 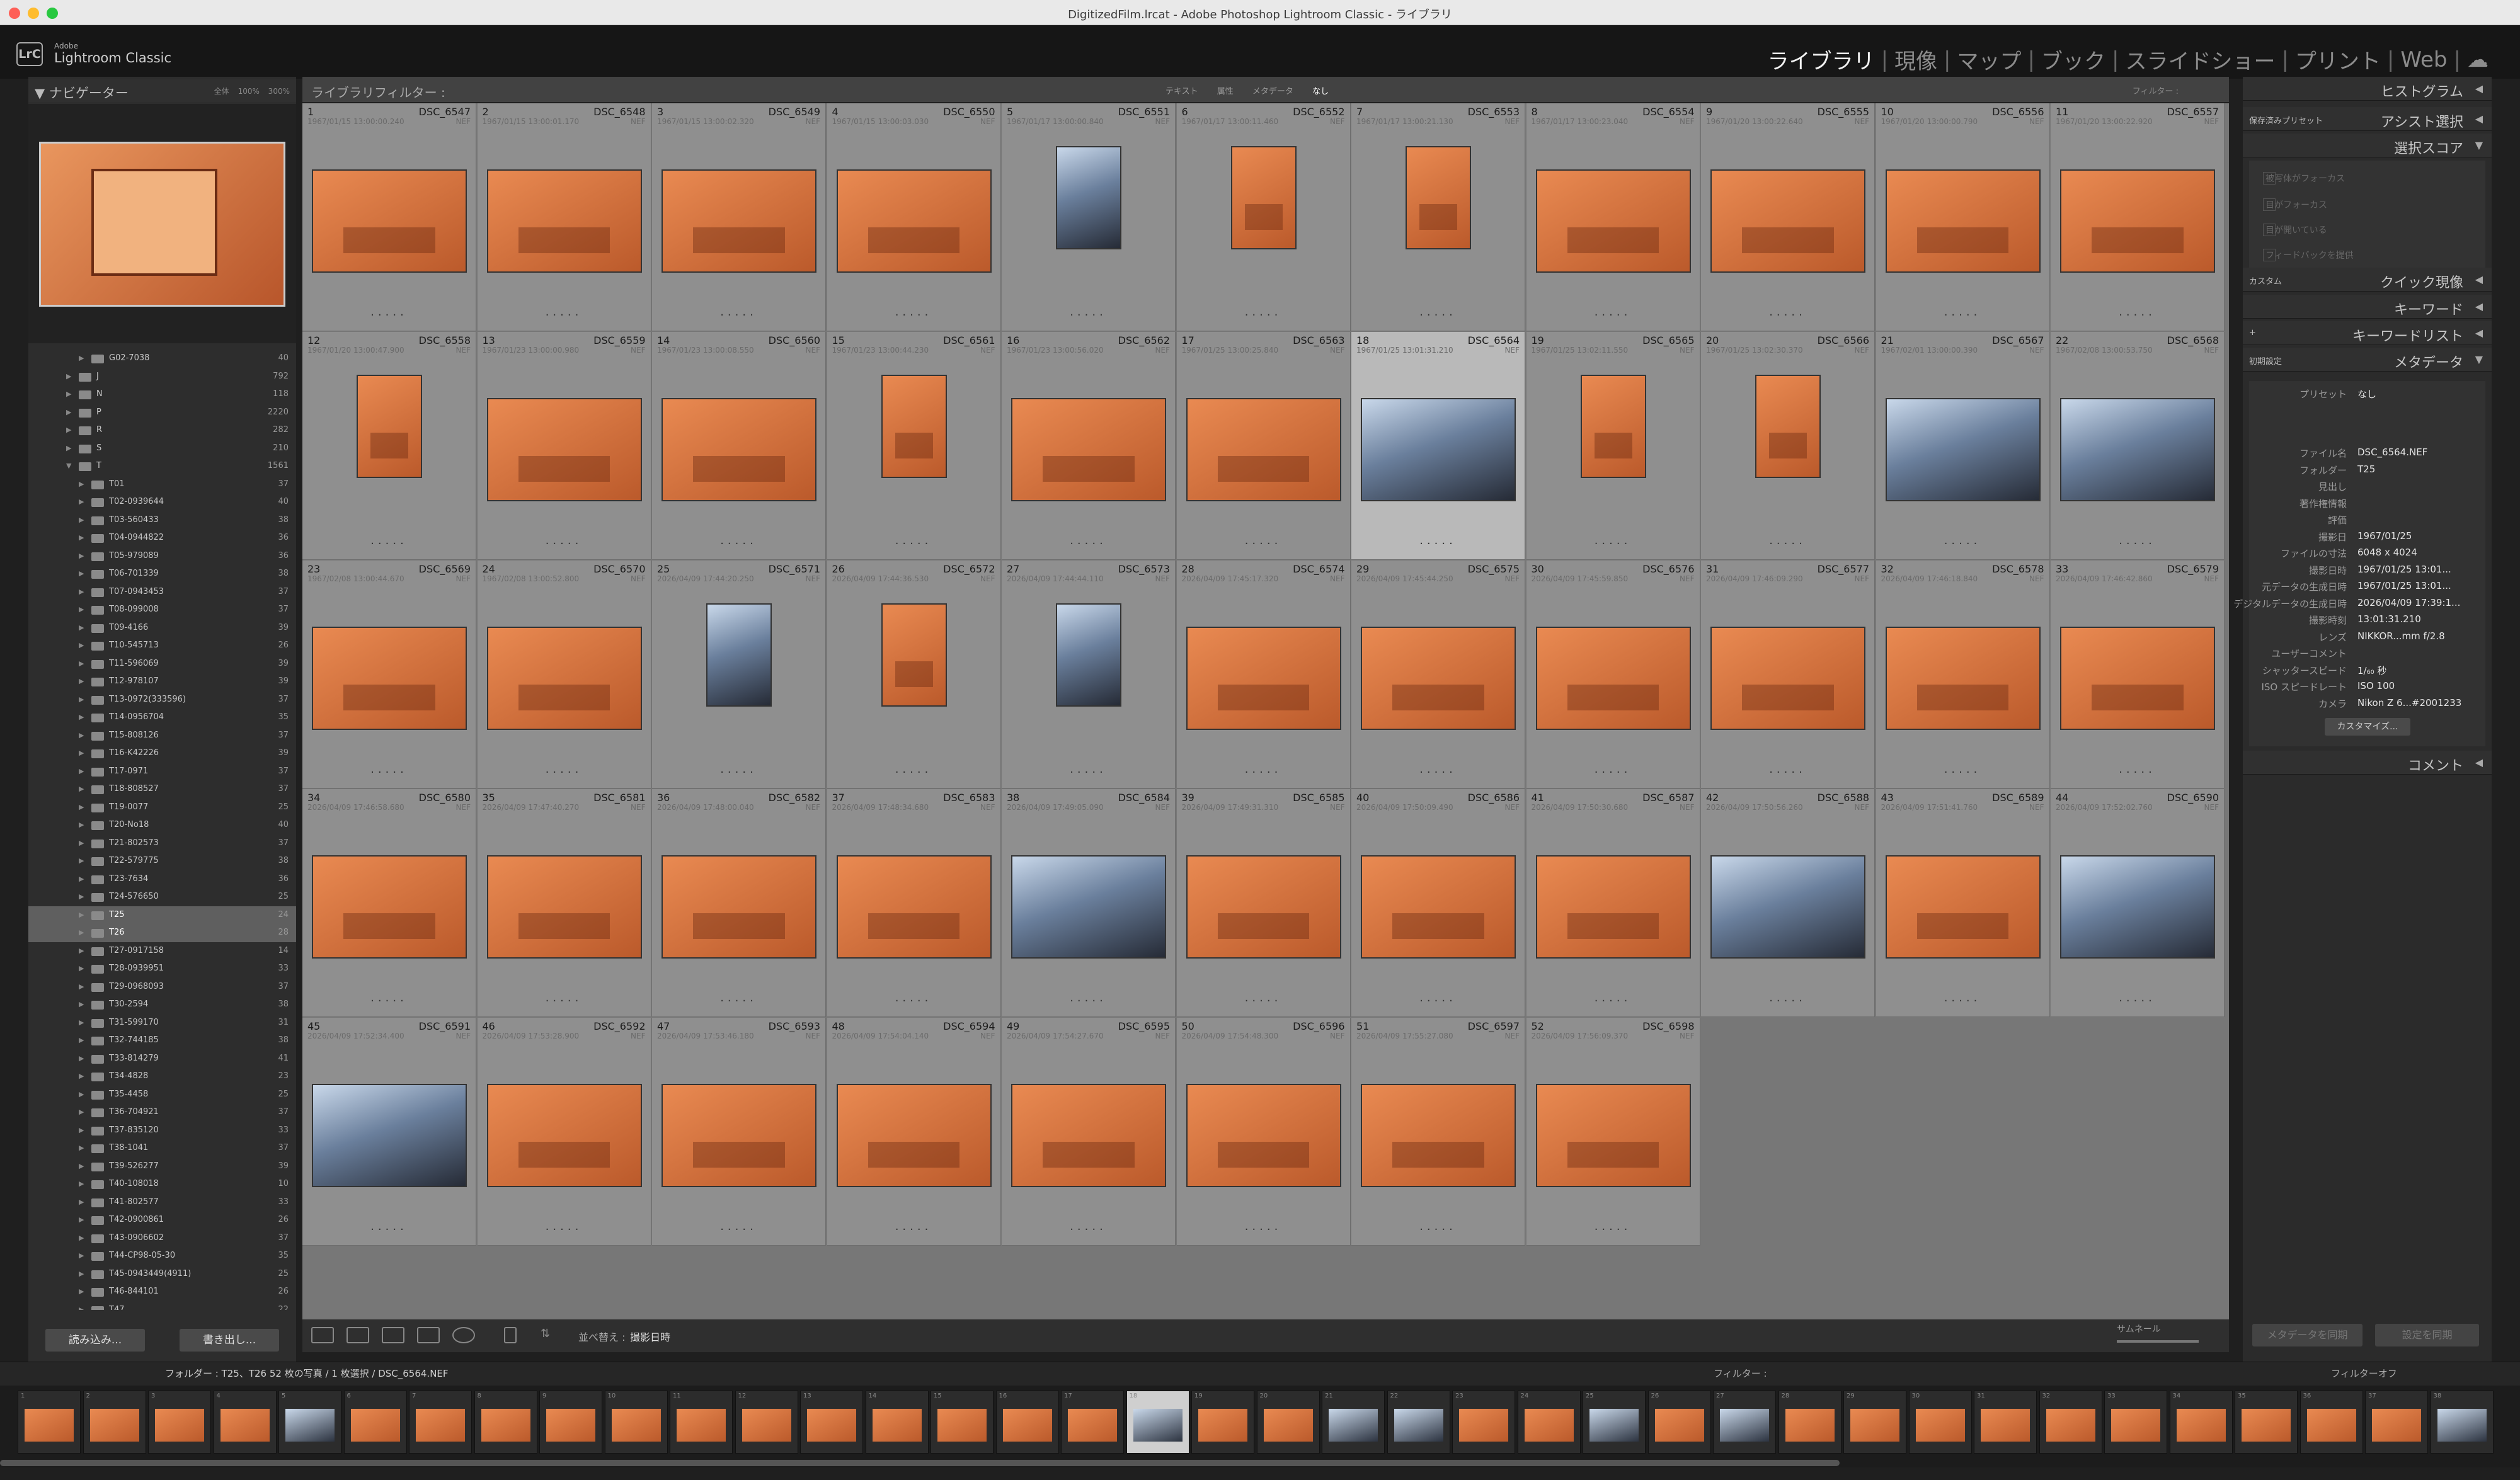 What do you see at coordinates (162, 969) in the screenshot?
I see `folder-row: ▶ T28-0939951 33` at bounding box center [162, 969].